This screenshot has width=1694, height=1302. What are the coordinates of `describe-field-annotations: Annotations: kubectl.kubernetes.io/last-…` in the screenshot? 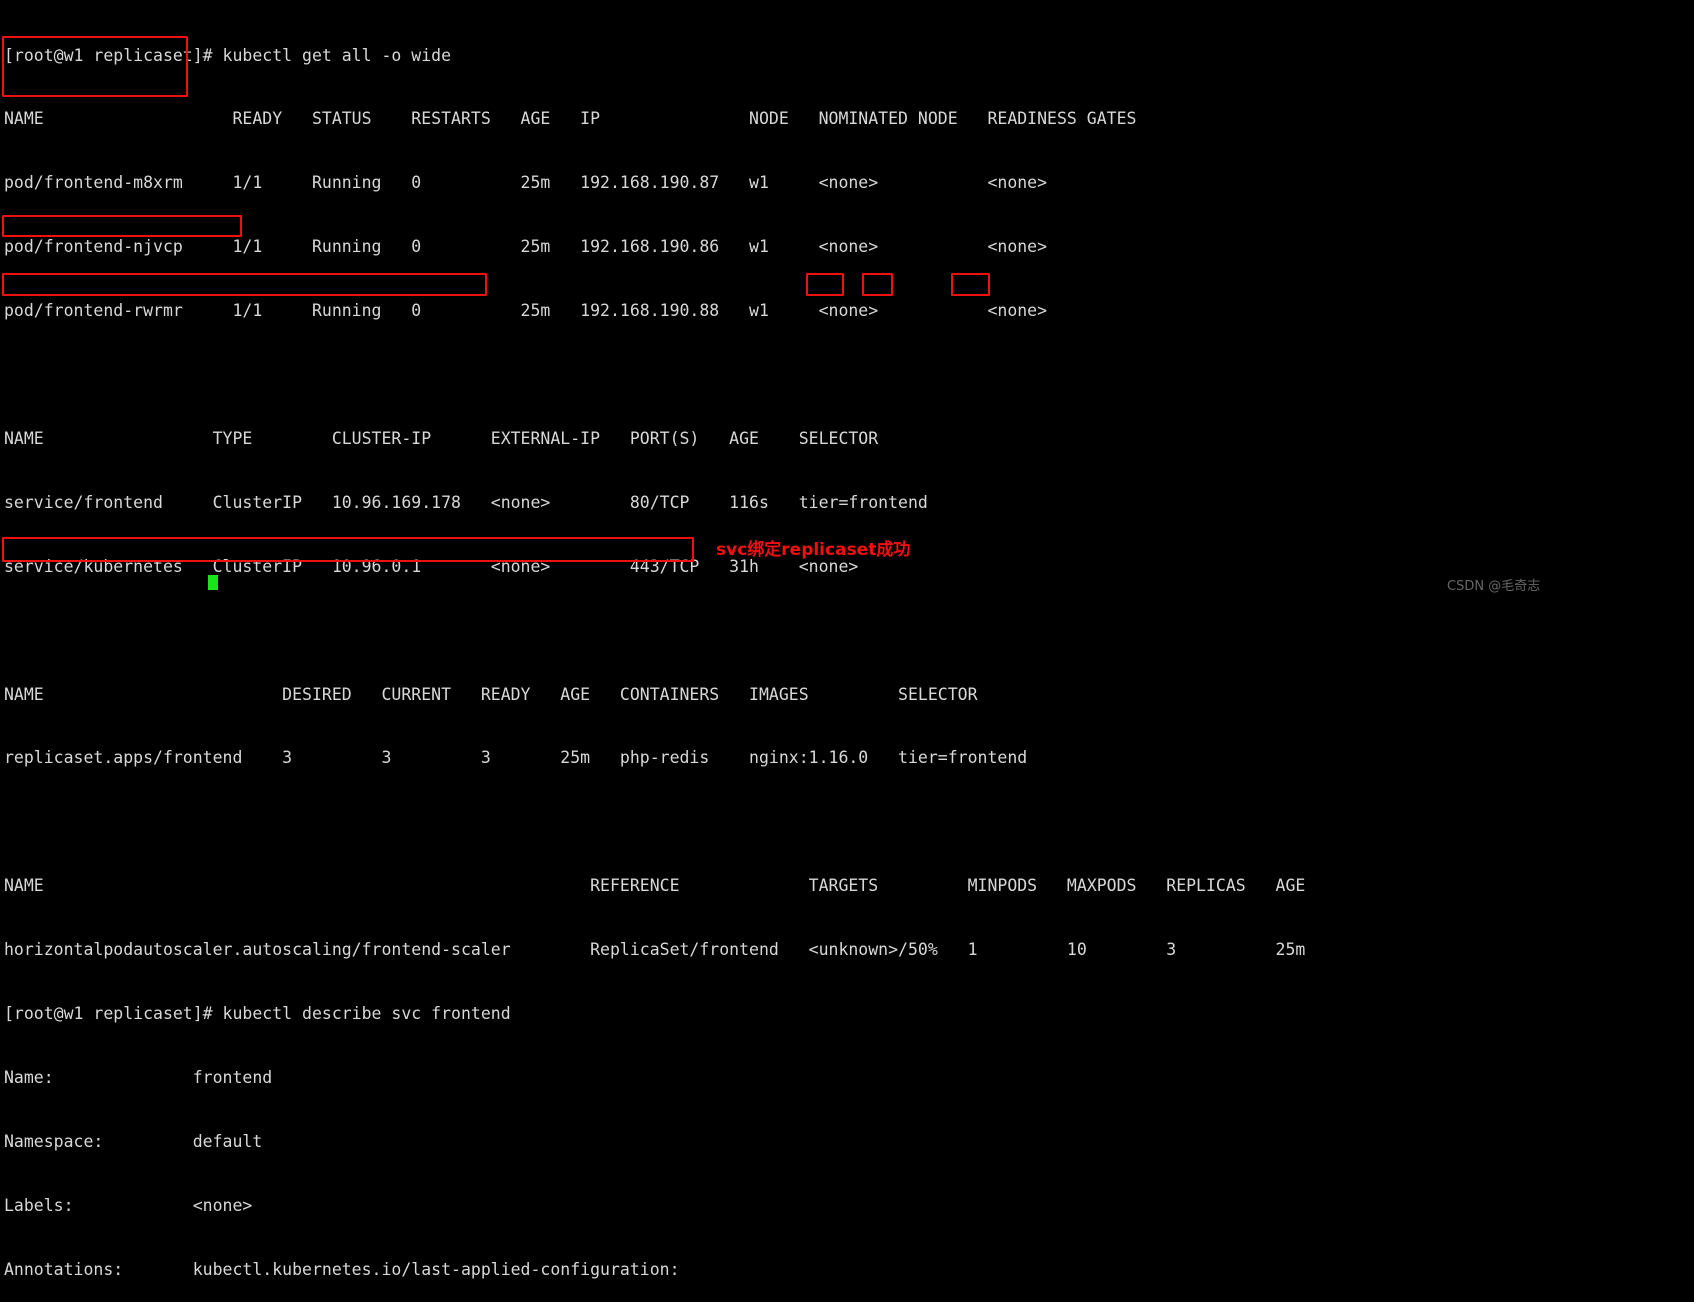 It's located at (342, 1269).